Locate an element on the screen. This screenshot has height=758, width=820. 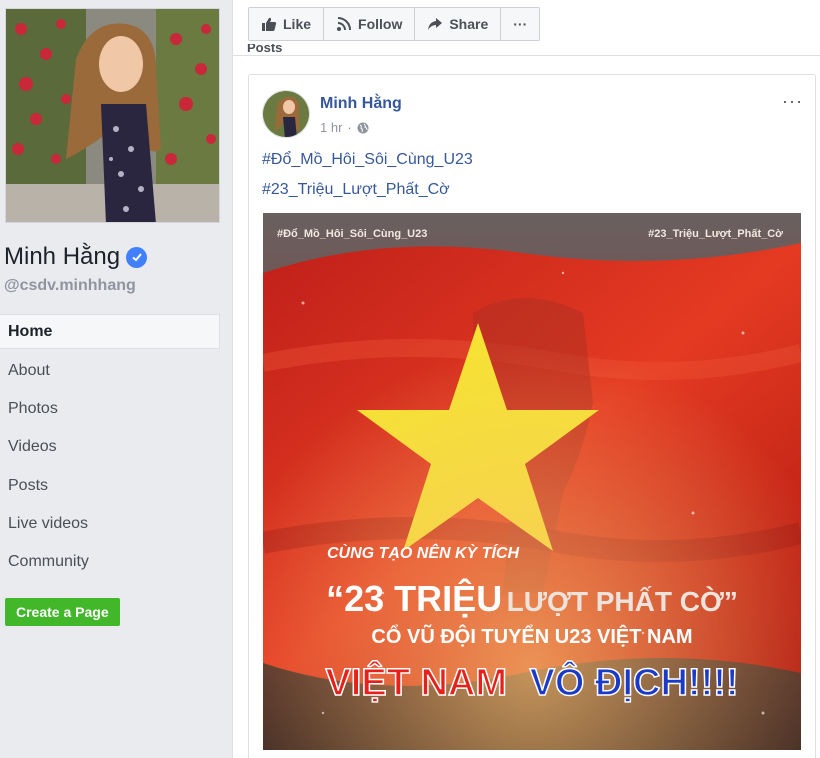
svg-text: VIỆT NAM VÔ ĐỊCH!!!! is located at coordinates (531, 681).